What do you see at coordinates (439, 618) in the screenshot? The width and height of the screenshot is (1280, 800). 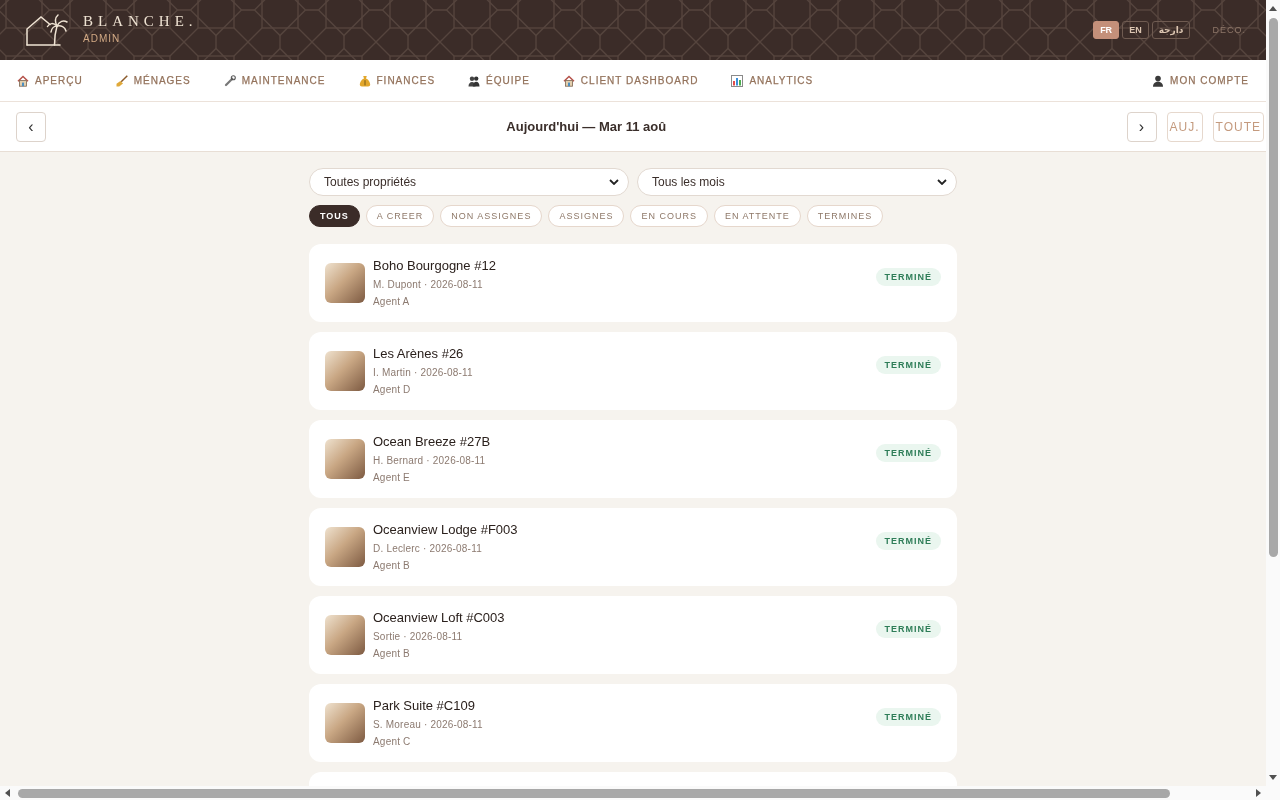 I see `property-name: Oceanview Loft #C003` at bounding box center [439, 618].